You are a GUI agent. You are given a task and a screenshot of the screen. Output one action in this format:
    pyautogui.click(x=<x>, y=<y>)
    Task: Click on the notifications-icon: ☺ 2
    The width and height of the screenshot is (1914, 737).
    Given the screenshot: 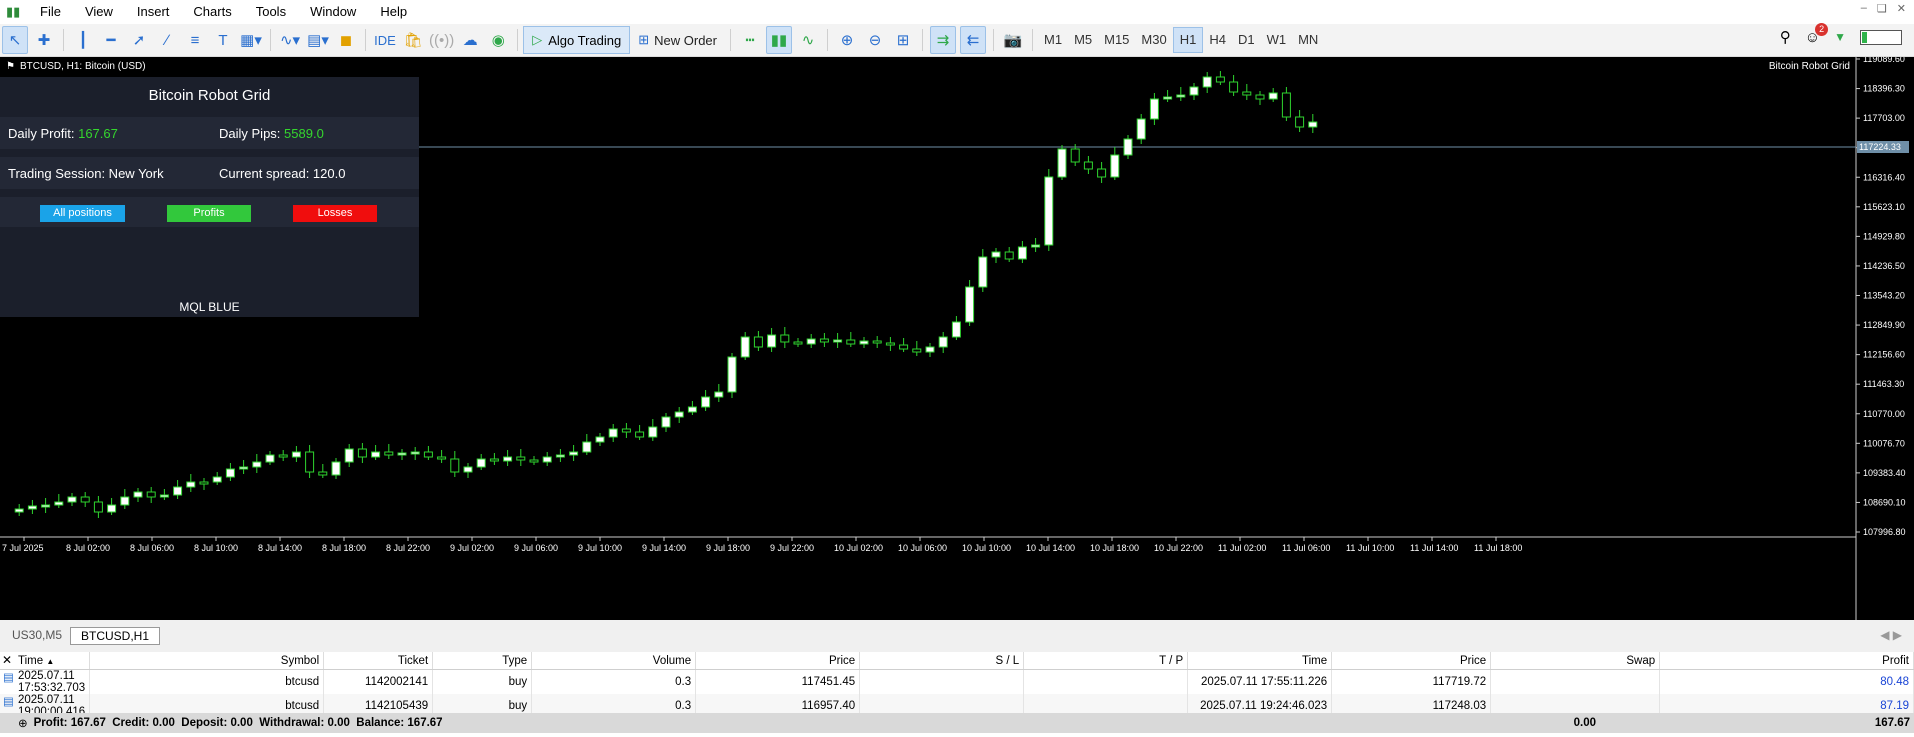 What is the action you would take?
    pyautogui.click(x=1817, y=34)
    